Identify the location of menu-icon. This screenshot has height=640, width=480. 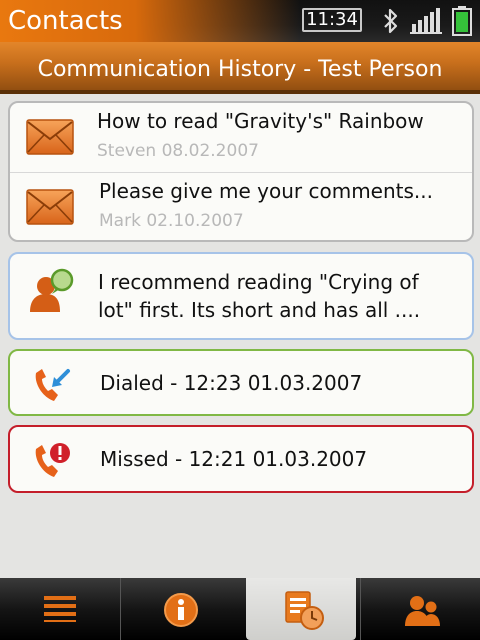
(60, 609).